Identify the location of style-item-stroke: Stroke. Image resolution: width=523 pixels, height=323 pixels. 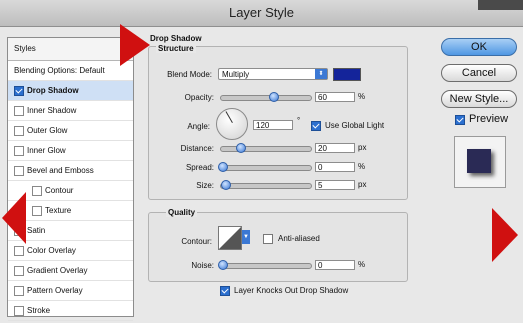
(70, 311).